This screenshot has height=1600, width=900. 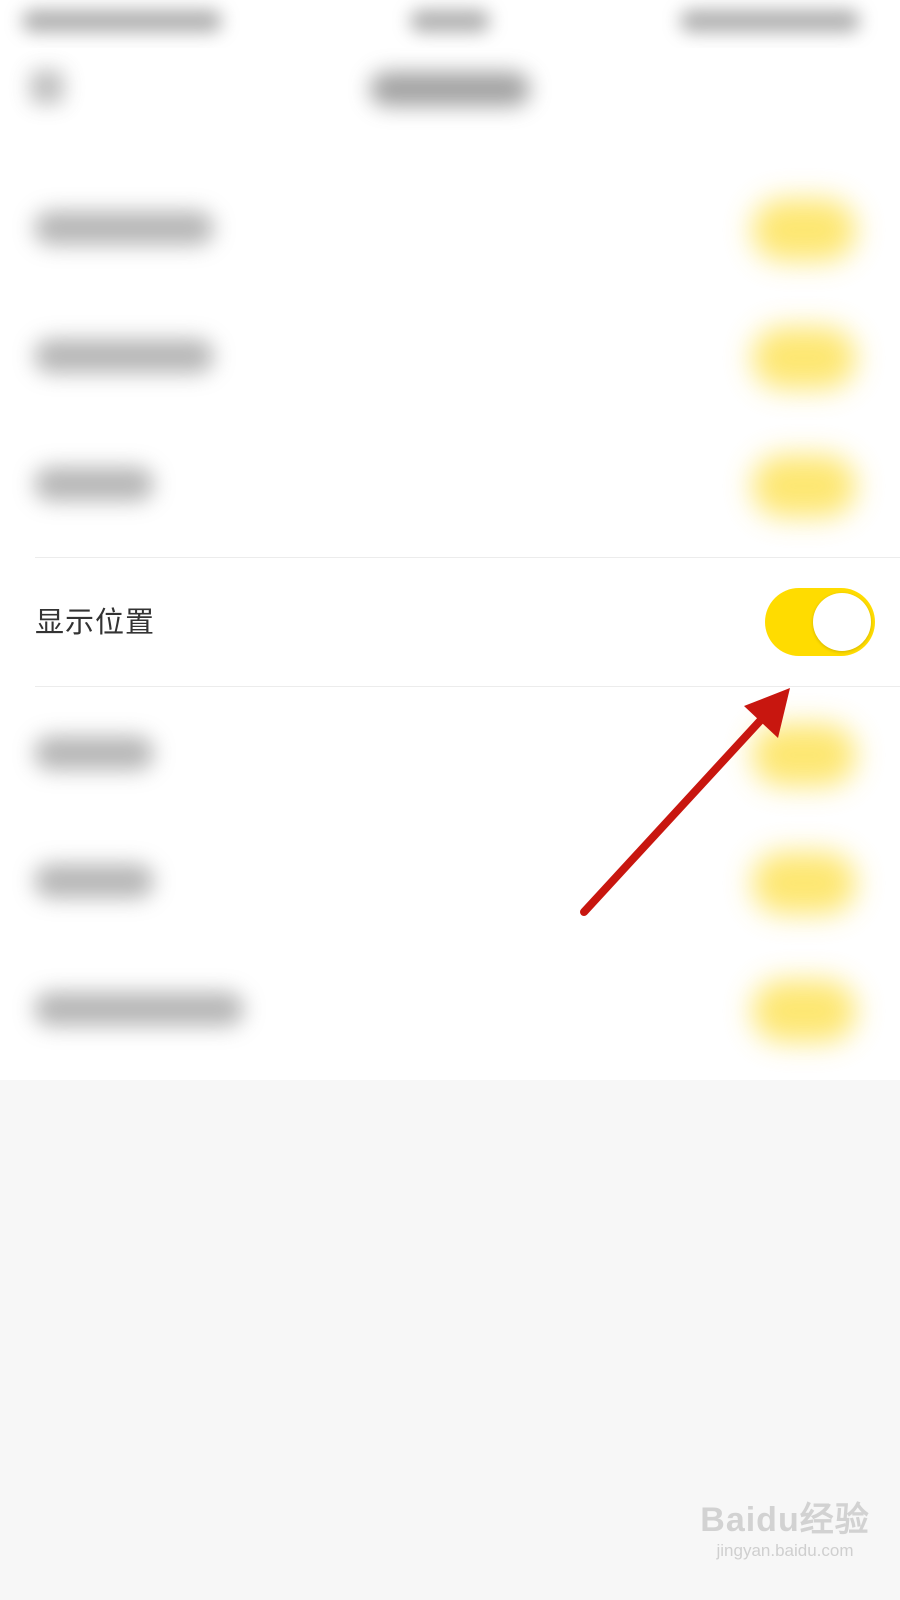 I want to click on baidu-jingyan-watermark: Baidu经验 jingyan.baidu.com, so click(x=785, y=1540).